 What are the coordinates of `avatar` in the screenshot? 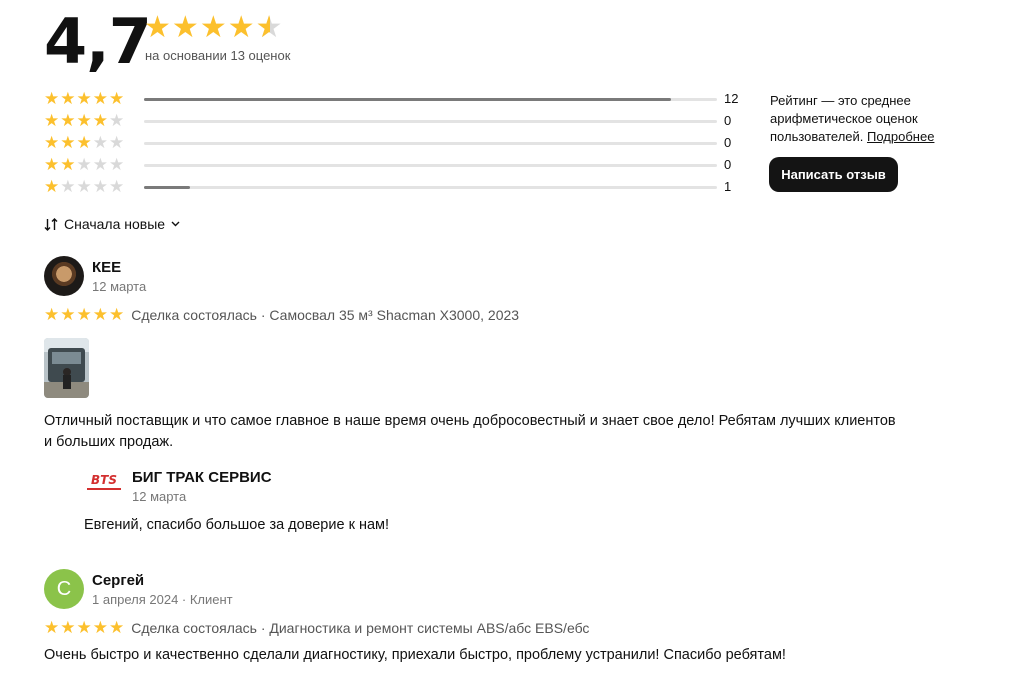 It's located at (64, 276).